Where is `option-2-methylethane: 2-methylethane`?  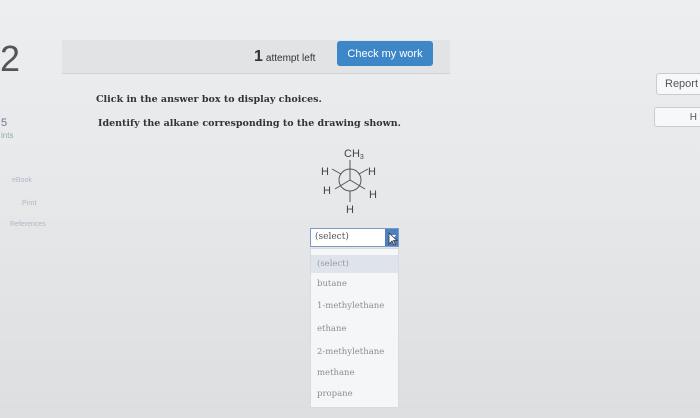
option-2-methylethane: 2-methylethane is located at coordinates (354, 352).